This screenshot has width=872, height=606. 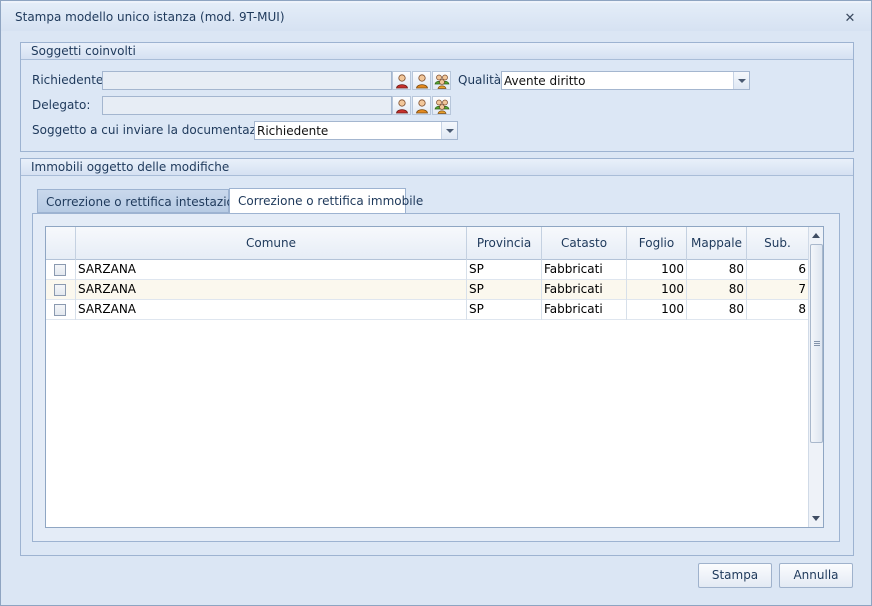 I want to click on immobili-group-header: Immobili oggetto delle modifiche, so click(x=437, y=167).